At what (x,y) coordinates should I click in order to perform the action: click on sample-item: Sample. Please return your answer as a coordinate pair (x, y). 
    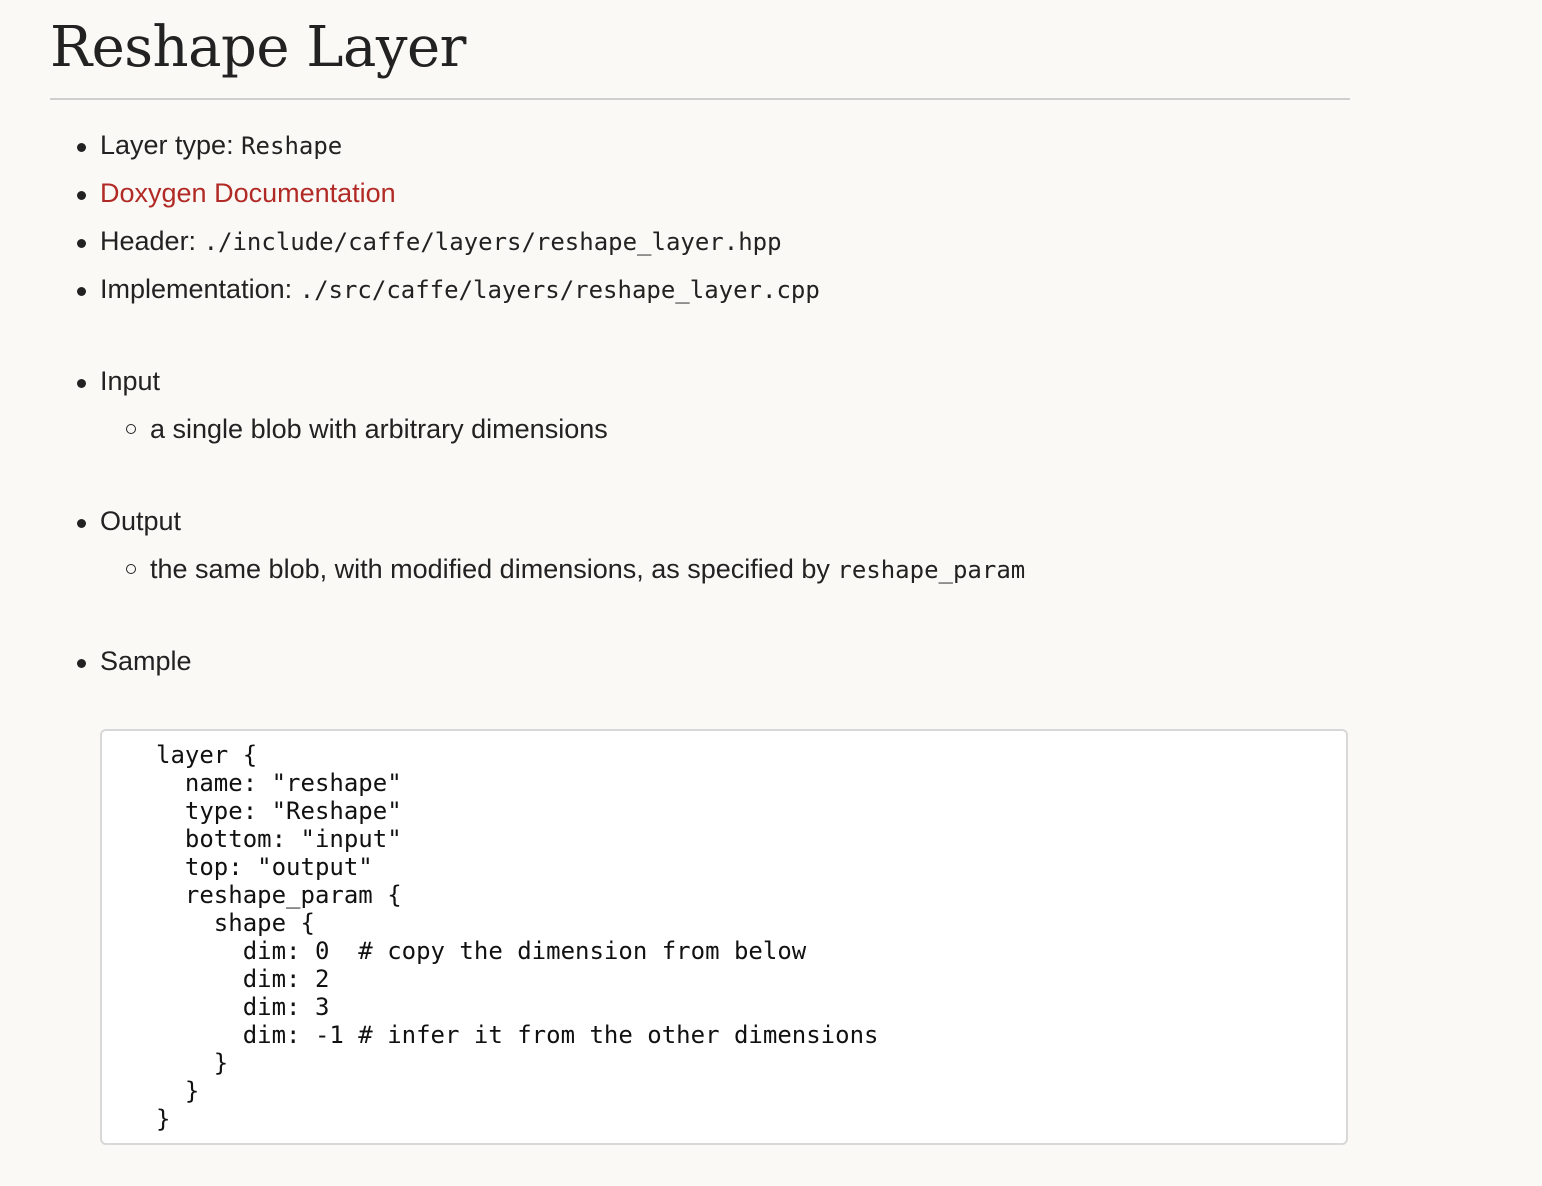
    Looking at the image, I should click on (700, 661).